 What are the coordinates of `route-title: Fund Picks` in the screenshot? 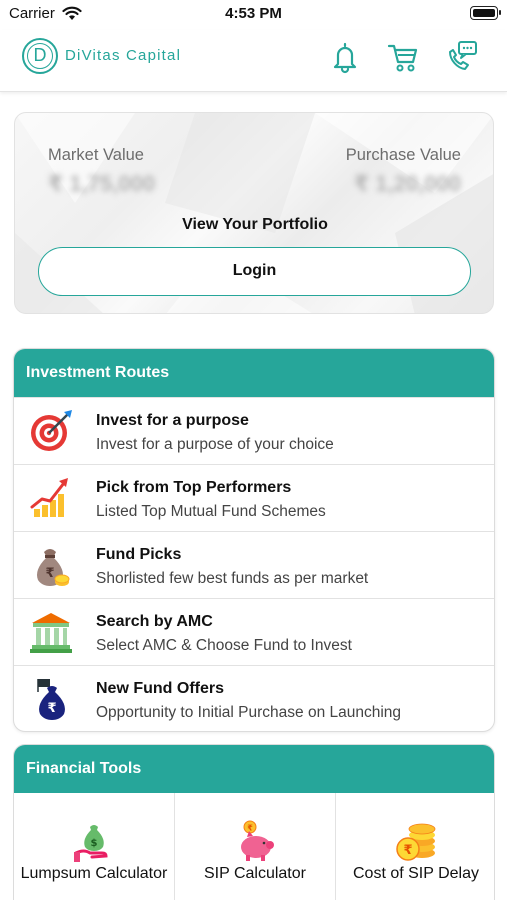 It's located at (139, 554).